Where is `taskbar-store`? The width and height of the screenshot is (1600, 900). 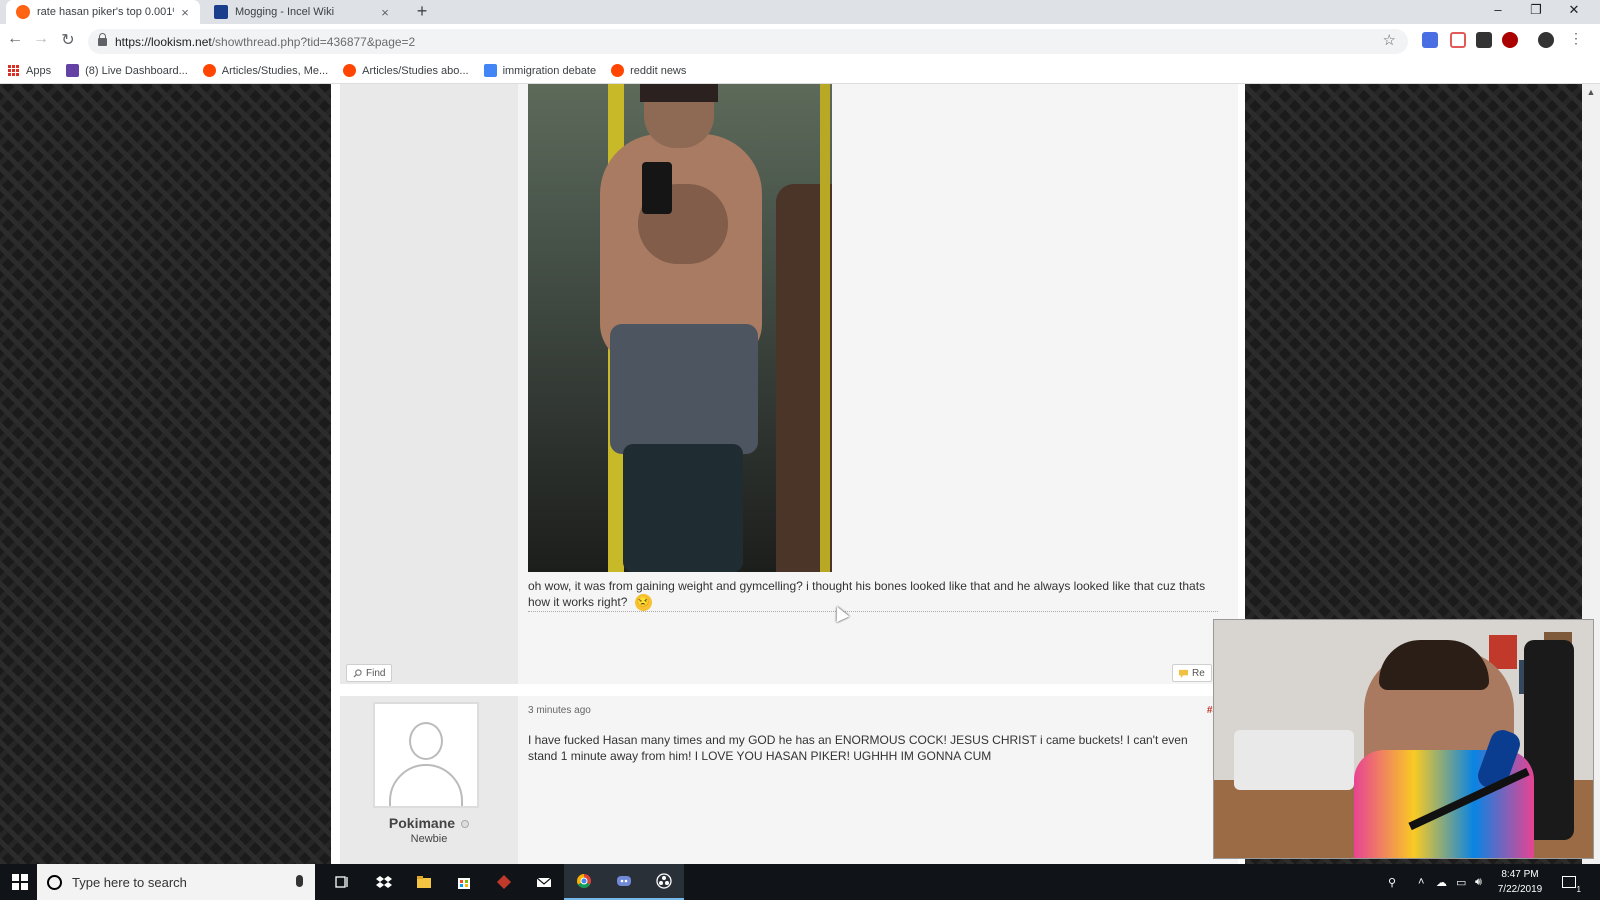
taskbar-store is located at coordinates (464, 882).